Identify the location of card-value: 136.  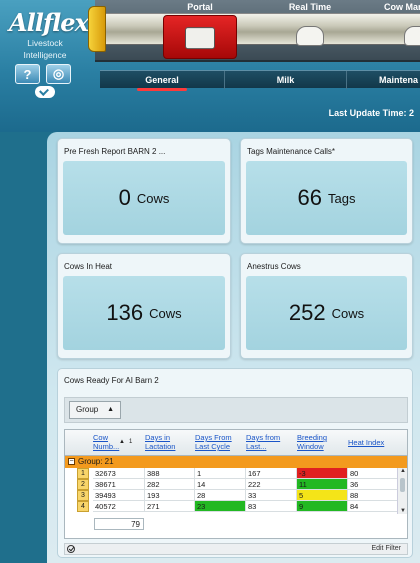
(125, 312).